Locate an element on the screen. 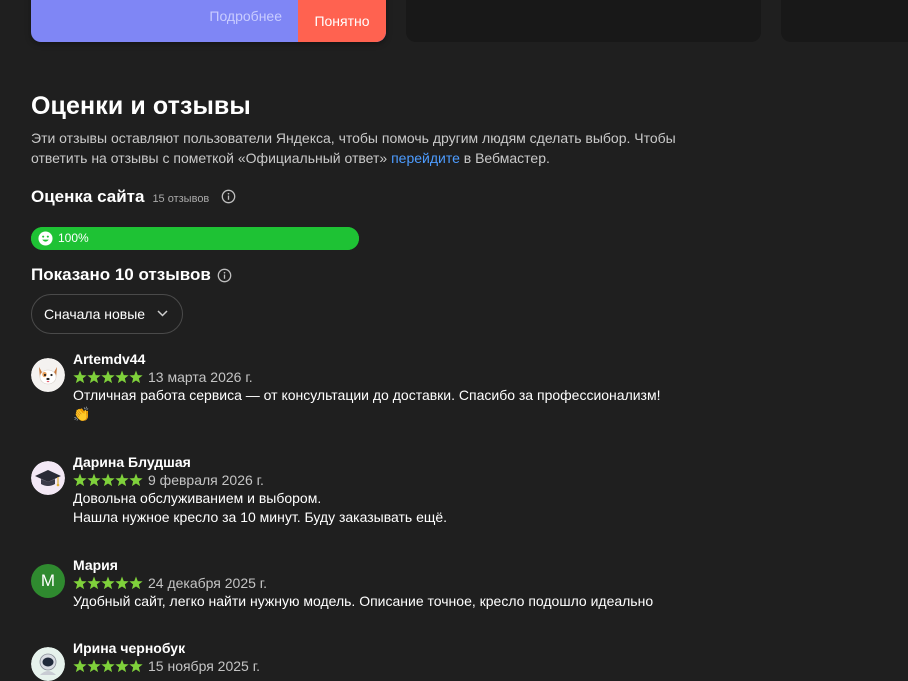 The width and height of the screenshot is (908, 681). rating-header: Оценка сайта 15 отзывов is located at coordinates (133, 197).